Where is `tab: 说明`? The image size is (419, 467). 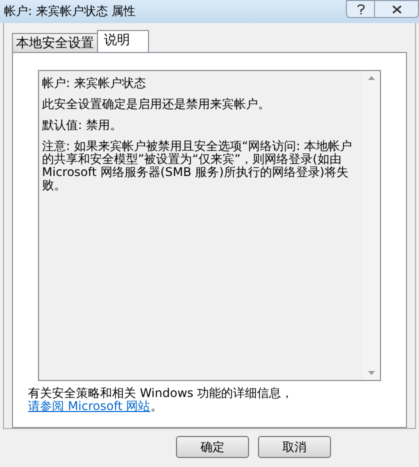
tab: 说明 is located at coordinates (123, 41).